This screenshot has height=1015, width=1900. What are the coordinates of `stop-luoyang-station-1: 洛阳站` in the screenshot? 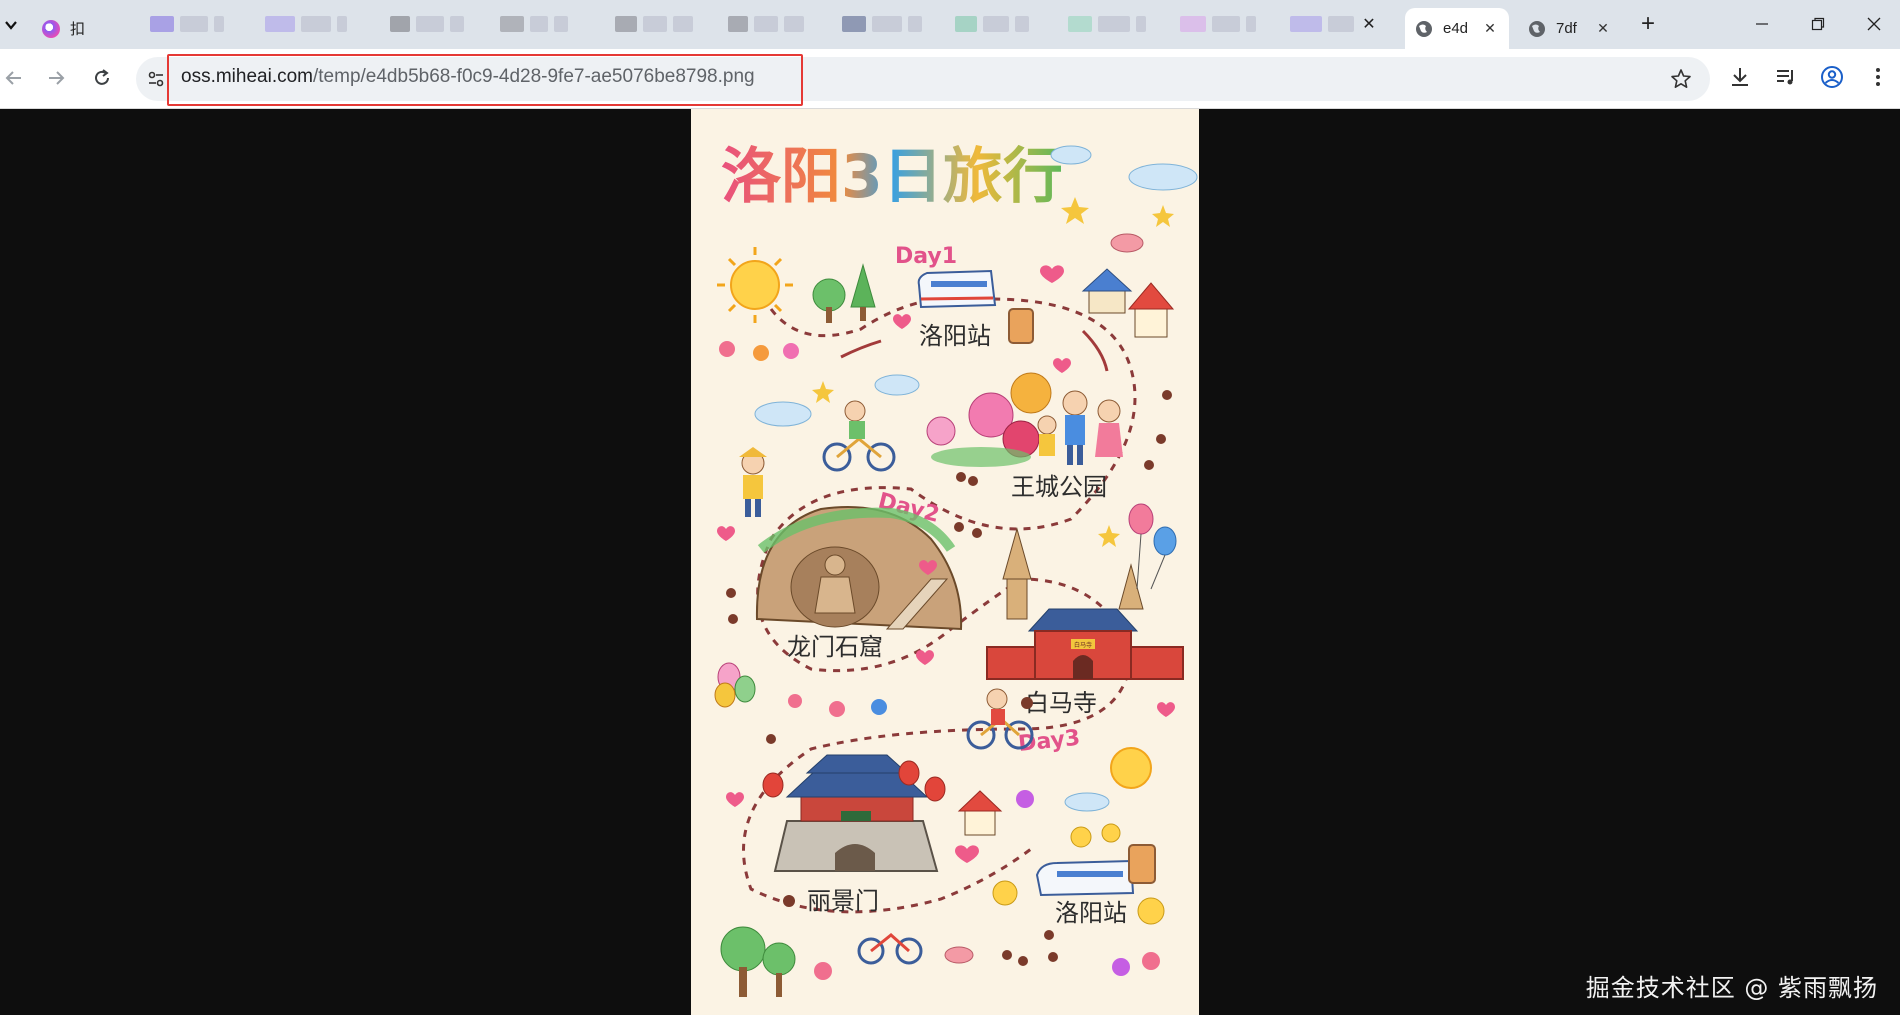 It's located at (955, 336).